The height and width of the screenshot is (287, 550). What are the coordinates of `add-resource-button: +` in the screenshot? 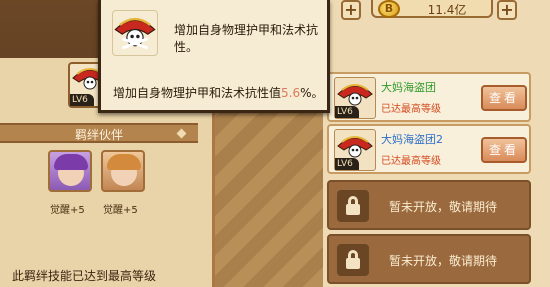 It's located at (351, 10).